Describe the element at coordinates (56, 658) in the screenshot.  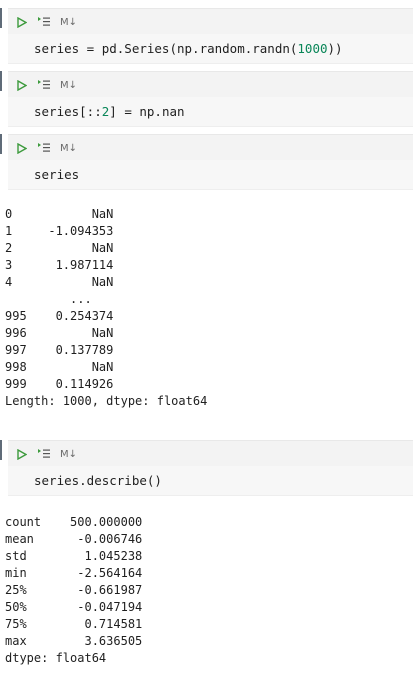
I see `output-line: dtype: float64` at that location.